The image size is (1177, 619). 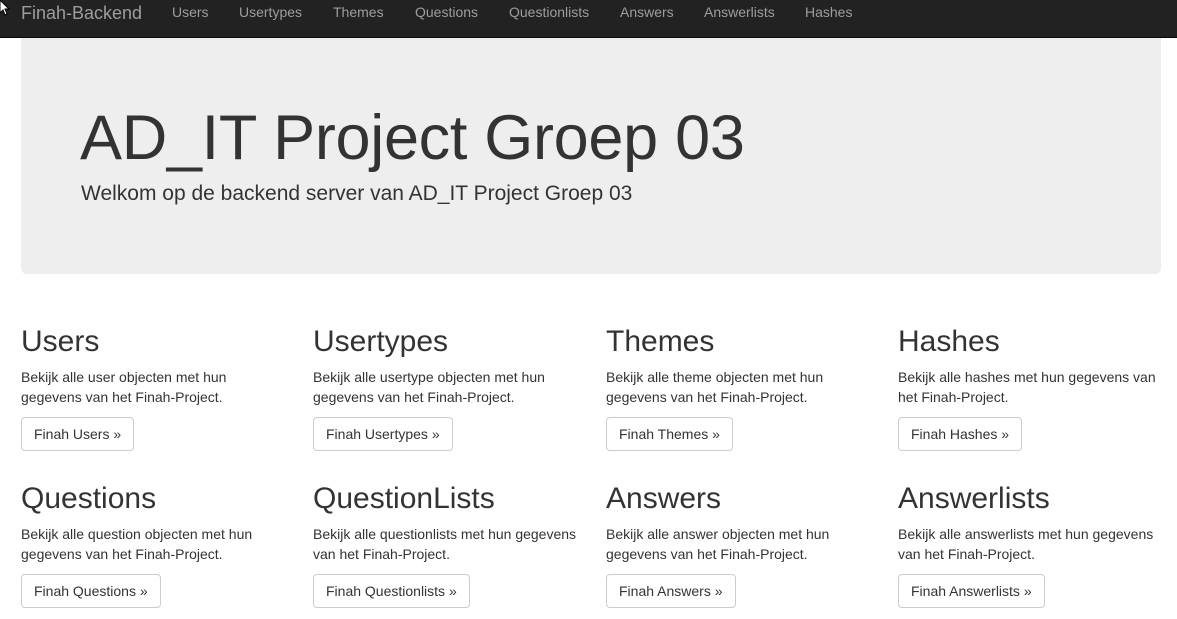 I want to click on finah-themes-button: Finah Themes », so click(x=669, y=434).